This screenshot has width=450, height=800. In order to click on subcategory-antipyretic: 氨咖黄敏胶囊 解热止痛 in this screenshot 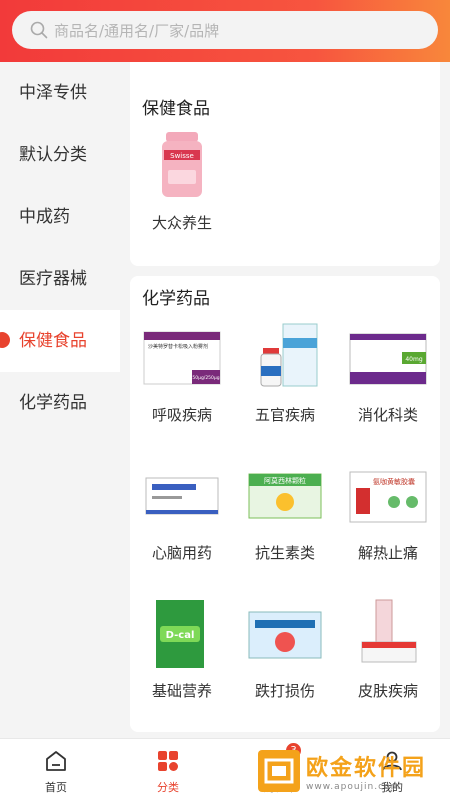, I will do `click(388, 509)`.